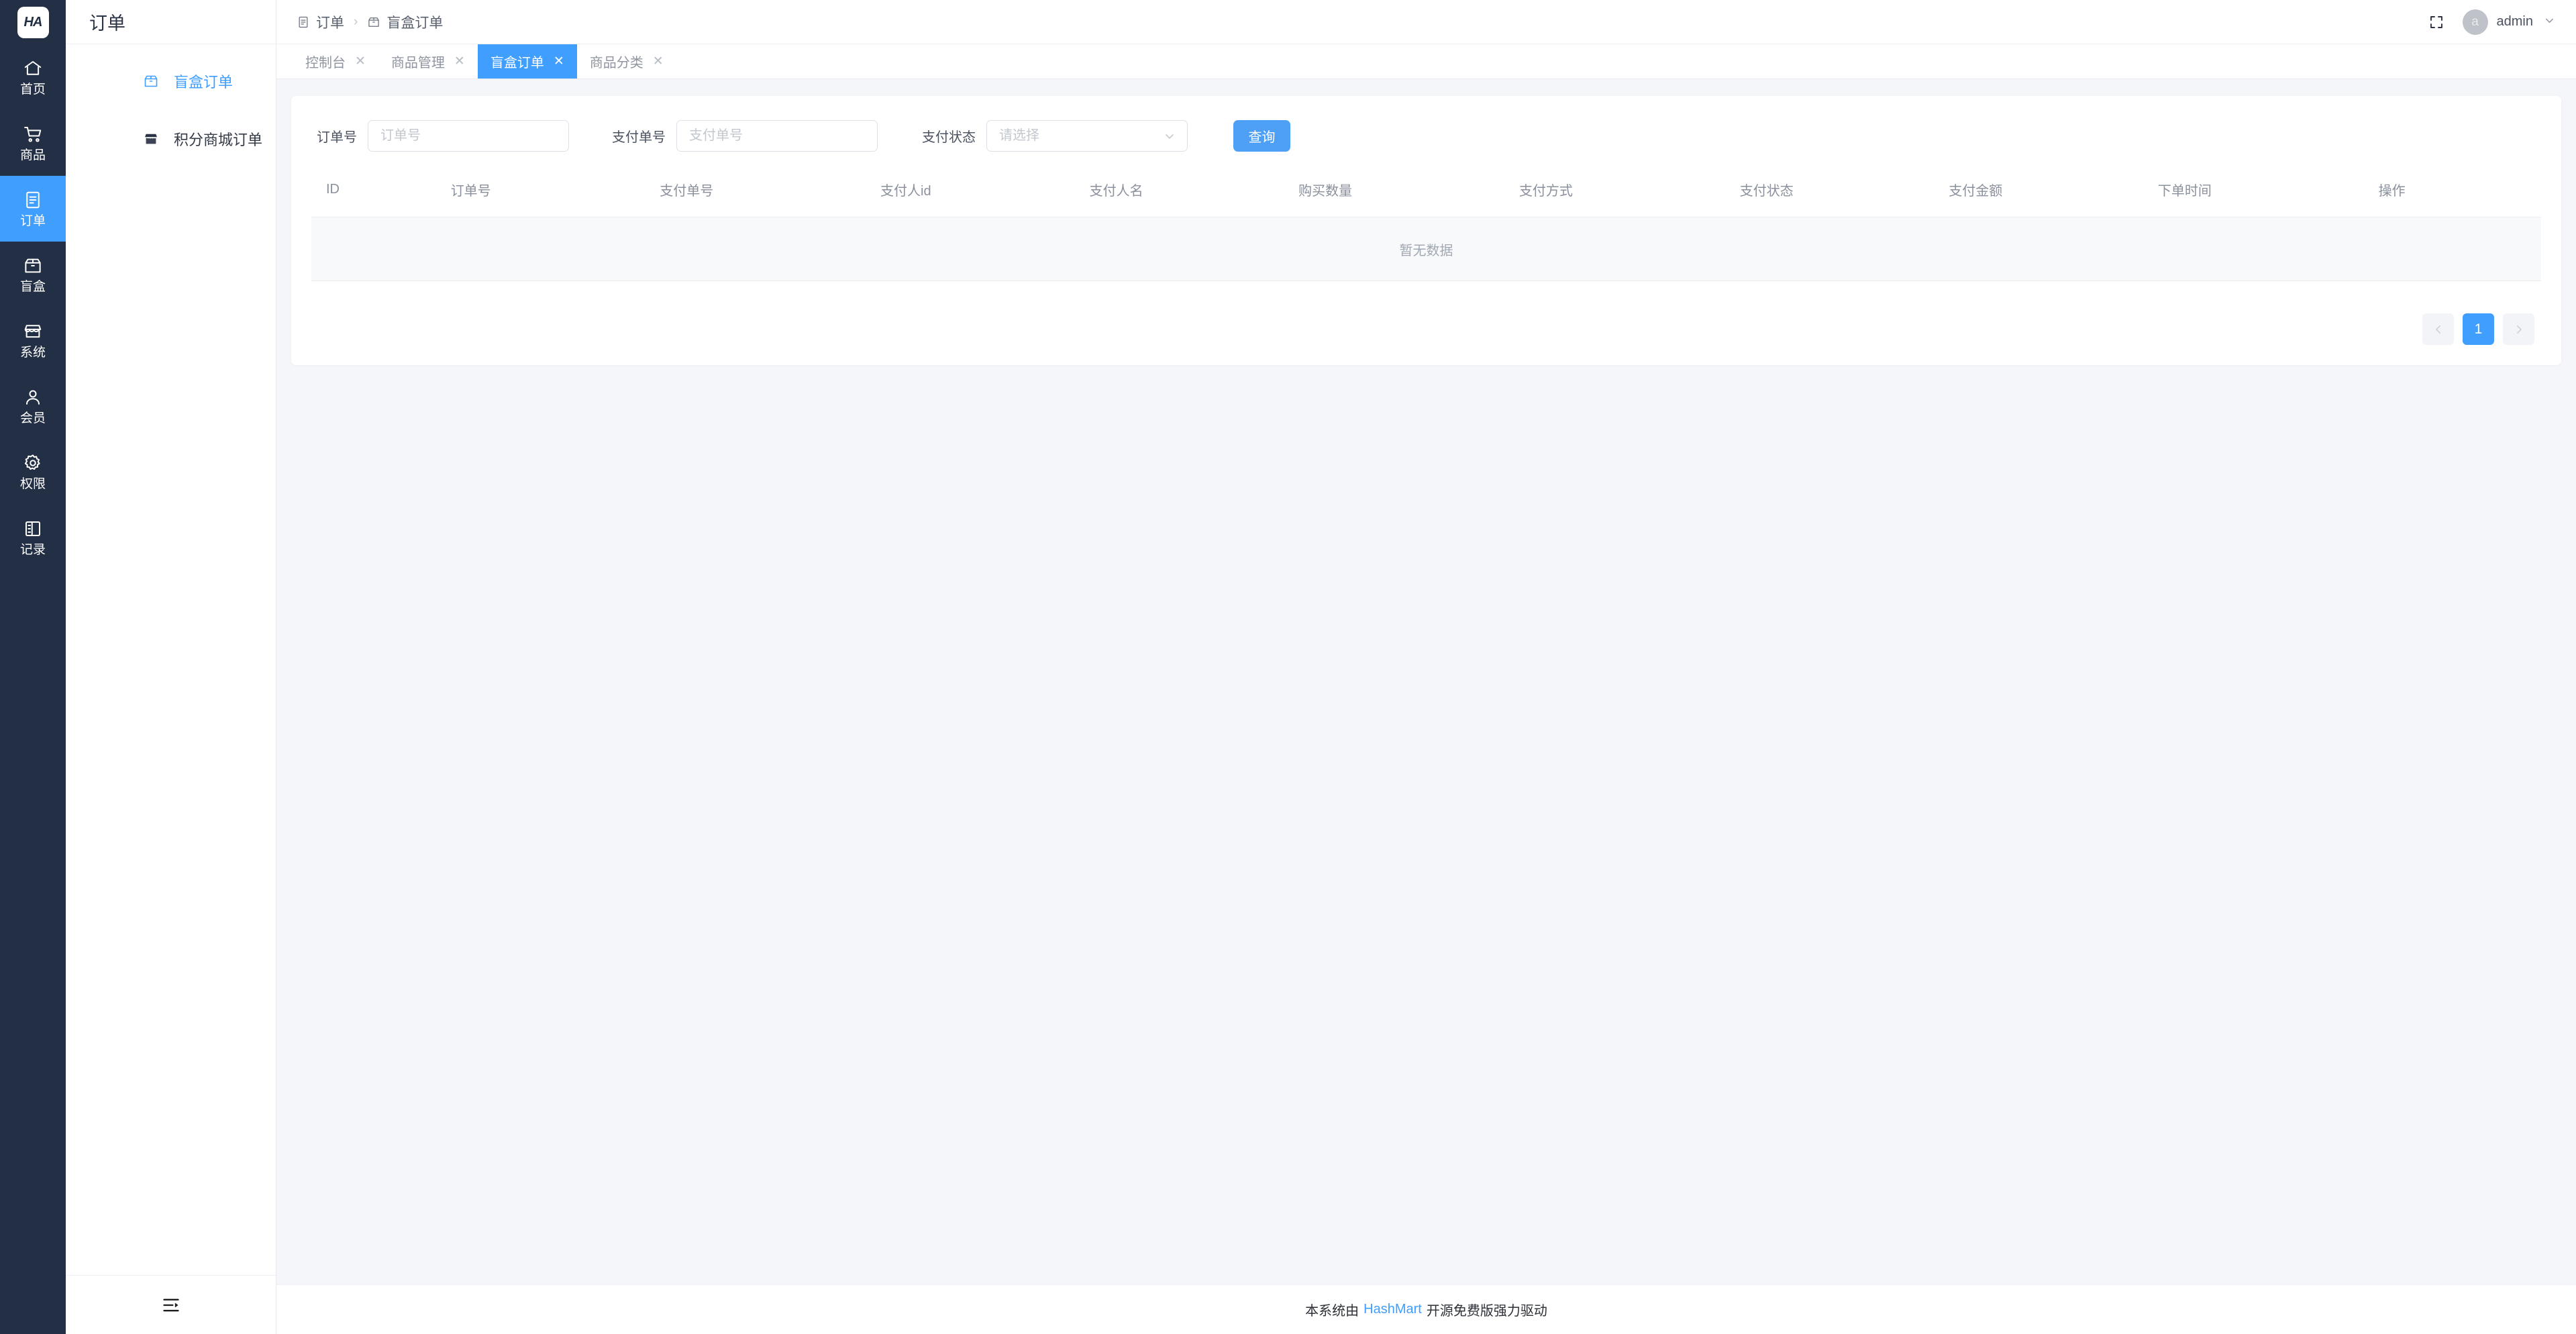 The image size is (2576, 1334). Describe the element at coordinates (171, 659) in the screenshot. I see `secondary-sidebar-list: 盲盒订单 积分商城订单` at that location.